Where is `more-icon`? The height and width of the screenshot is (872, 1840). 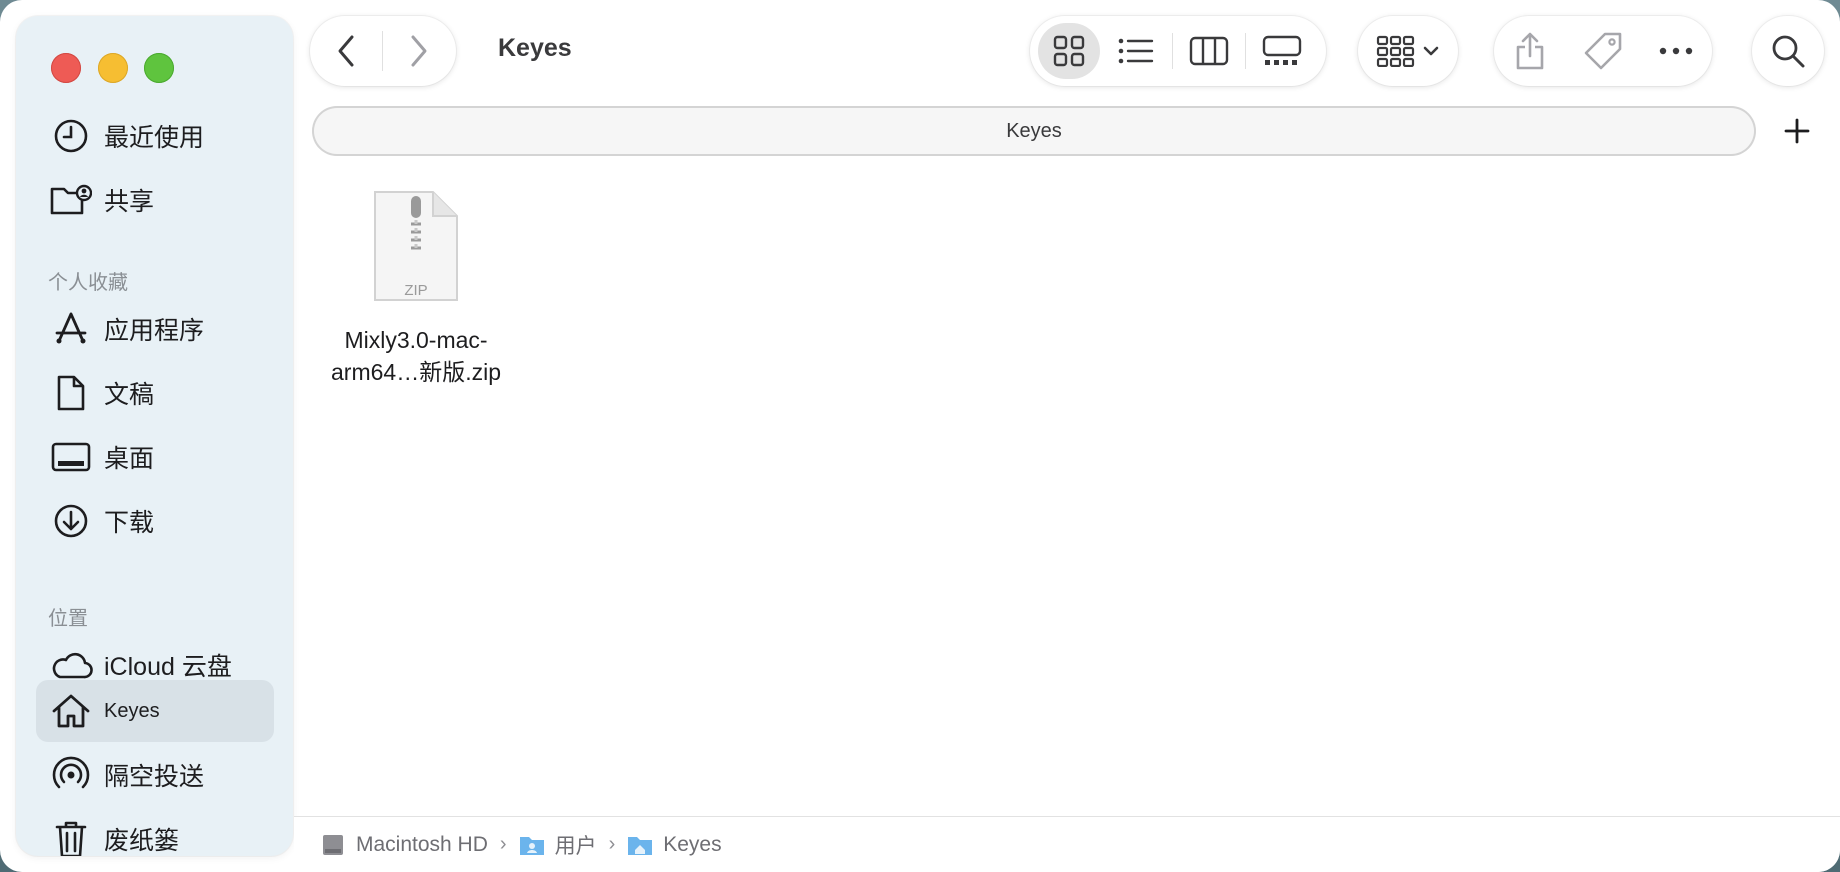 more-icon is located at coordinates (1675, 51).